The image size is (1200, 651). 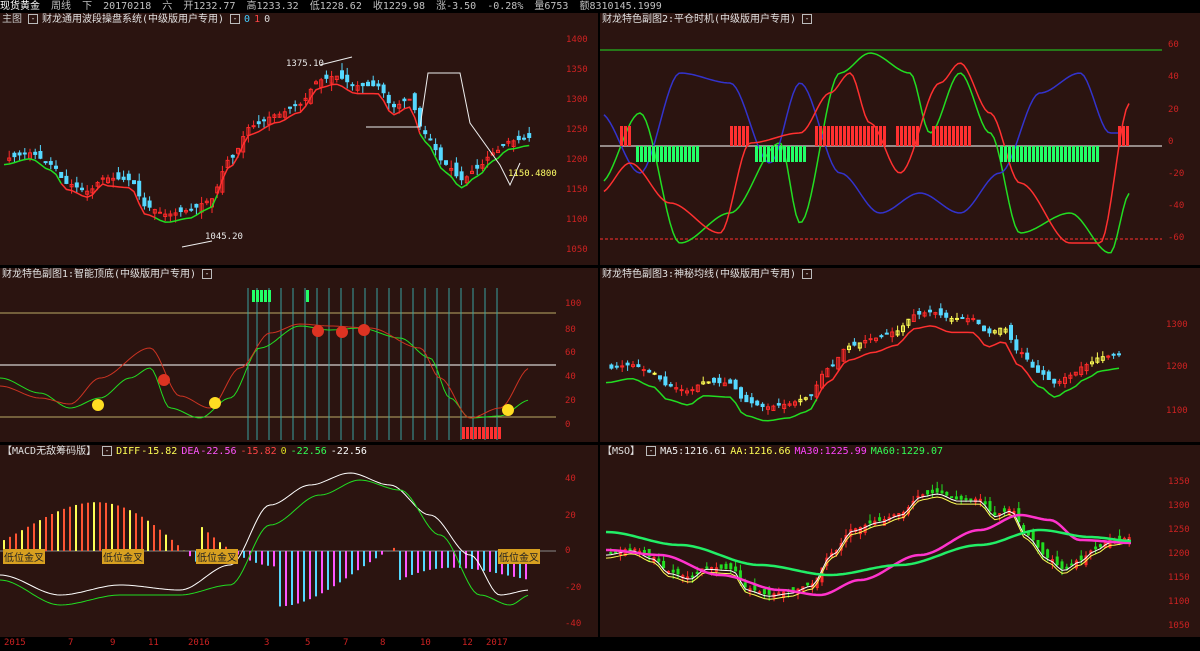 I want to click on macd-canvas, so click(x=299, y=541).